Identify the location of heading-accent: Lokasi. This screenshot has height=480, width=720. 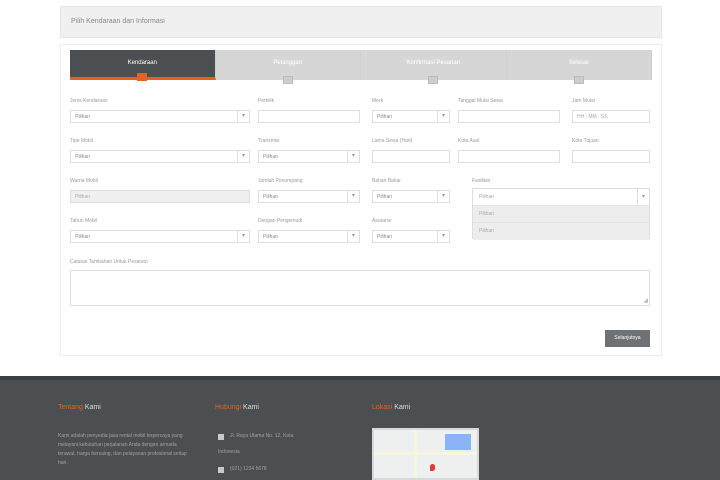
(382, 407).